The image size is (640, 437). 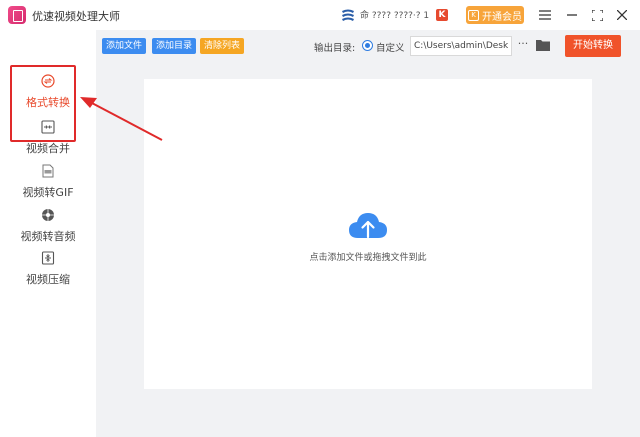 What do you see at coordinates (48, 138) in the screenshot?
I see `sidebar-item-video-merge: 视频合并` at bounding box center [48, 138].